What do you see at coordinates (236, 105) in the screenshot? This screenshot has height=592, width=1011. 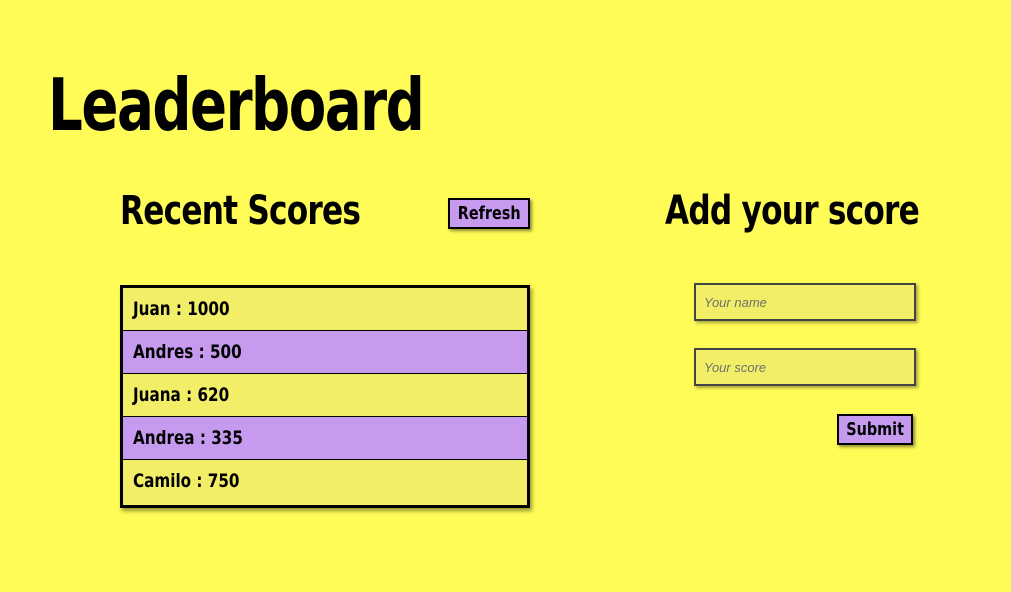 I see `page-title: Leaderboard` at bounding box center [236, 105].